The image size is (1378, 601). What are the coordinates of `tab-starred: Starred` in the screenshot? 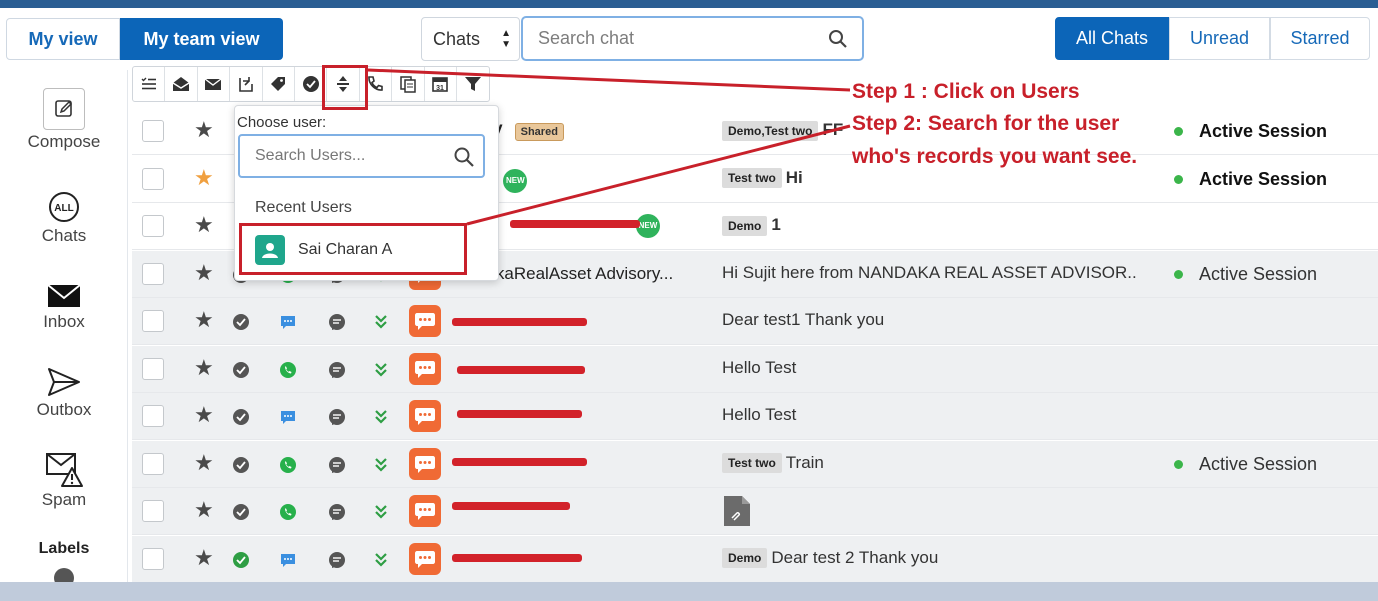 It's located at (1320, 38).